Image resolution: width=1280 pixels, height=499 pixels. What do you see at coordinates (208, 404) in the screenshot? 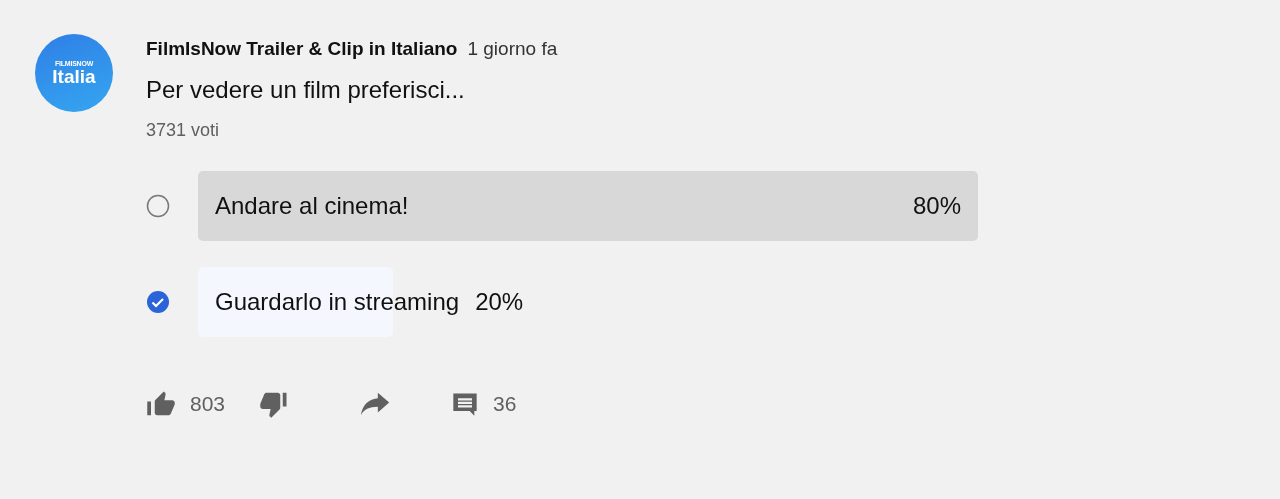
I see `like-count: 803` at bounding box center [208, 404].